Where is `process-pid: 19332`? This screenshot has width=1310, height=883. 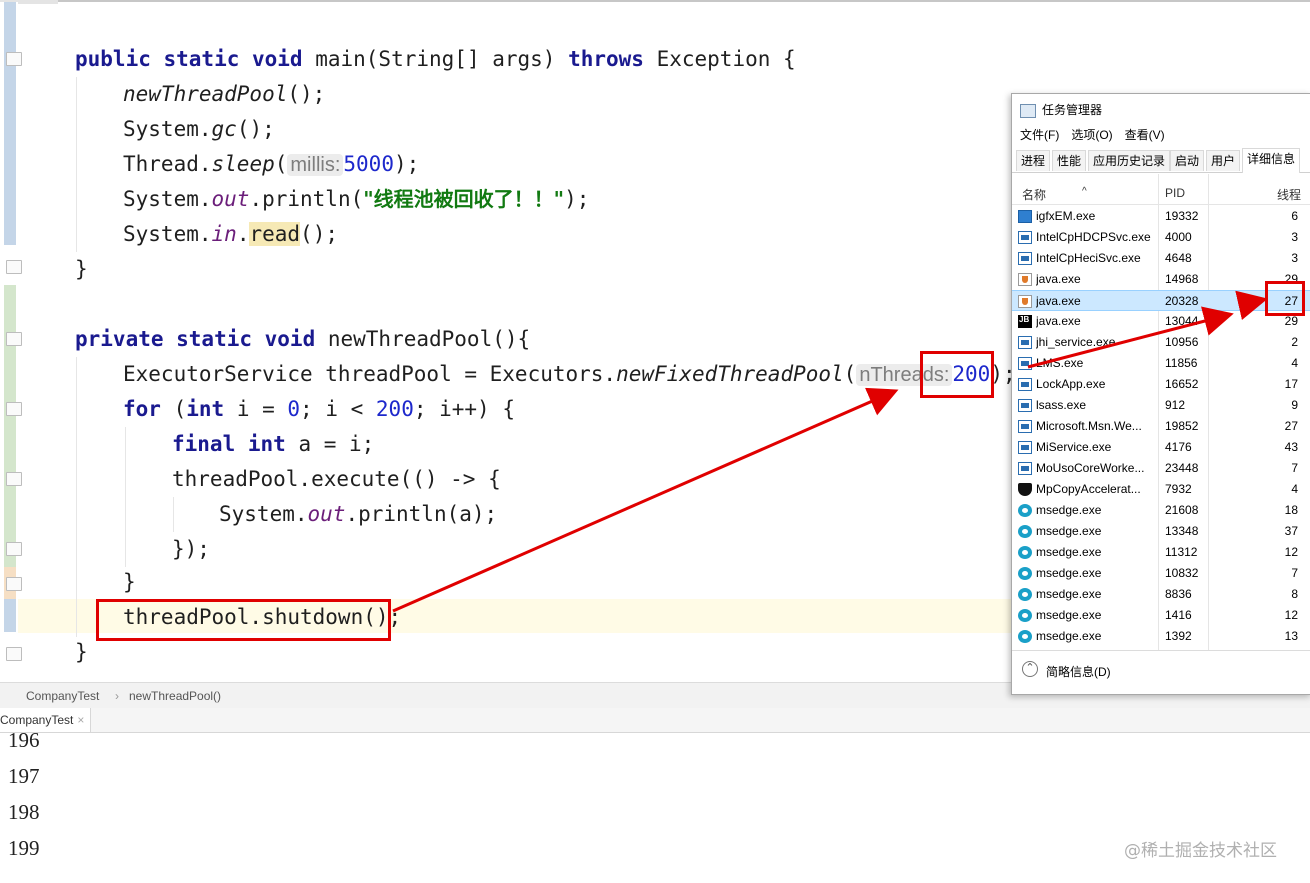
process-pid: 19332 is located at coordinates (1182, 216).